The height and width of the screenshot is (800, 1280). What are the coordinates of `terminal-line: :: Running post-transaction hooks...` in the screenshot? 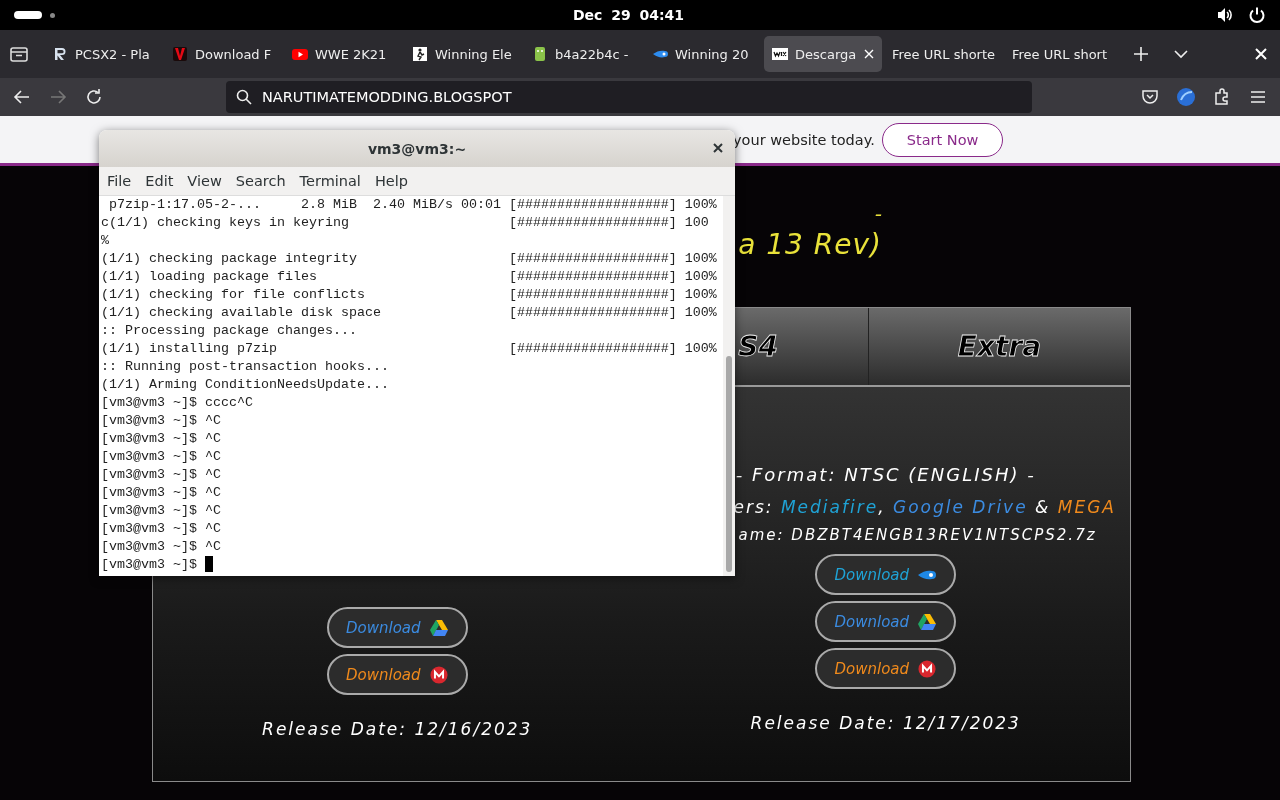 It's located at (245, 367).